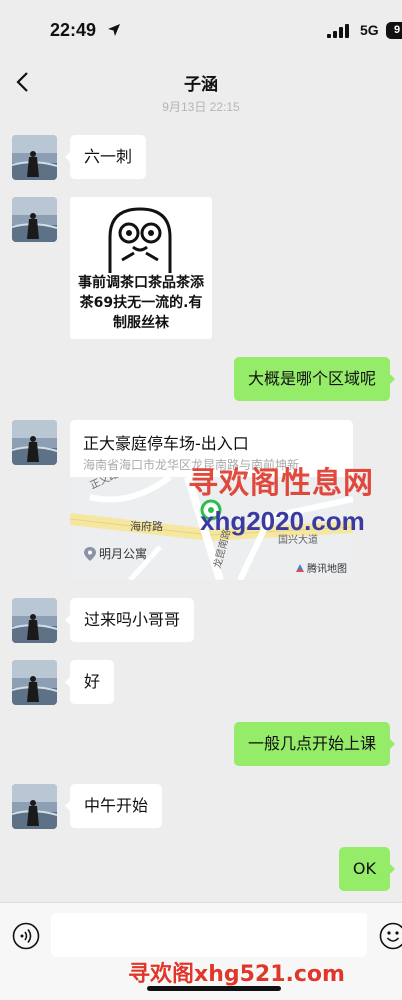  I want to click on message-bubble-outgoing: 一般几点开始上课, so click(314, 744).